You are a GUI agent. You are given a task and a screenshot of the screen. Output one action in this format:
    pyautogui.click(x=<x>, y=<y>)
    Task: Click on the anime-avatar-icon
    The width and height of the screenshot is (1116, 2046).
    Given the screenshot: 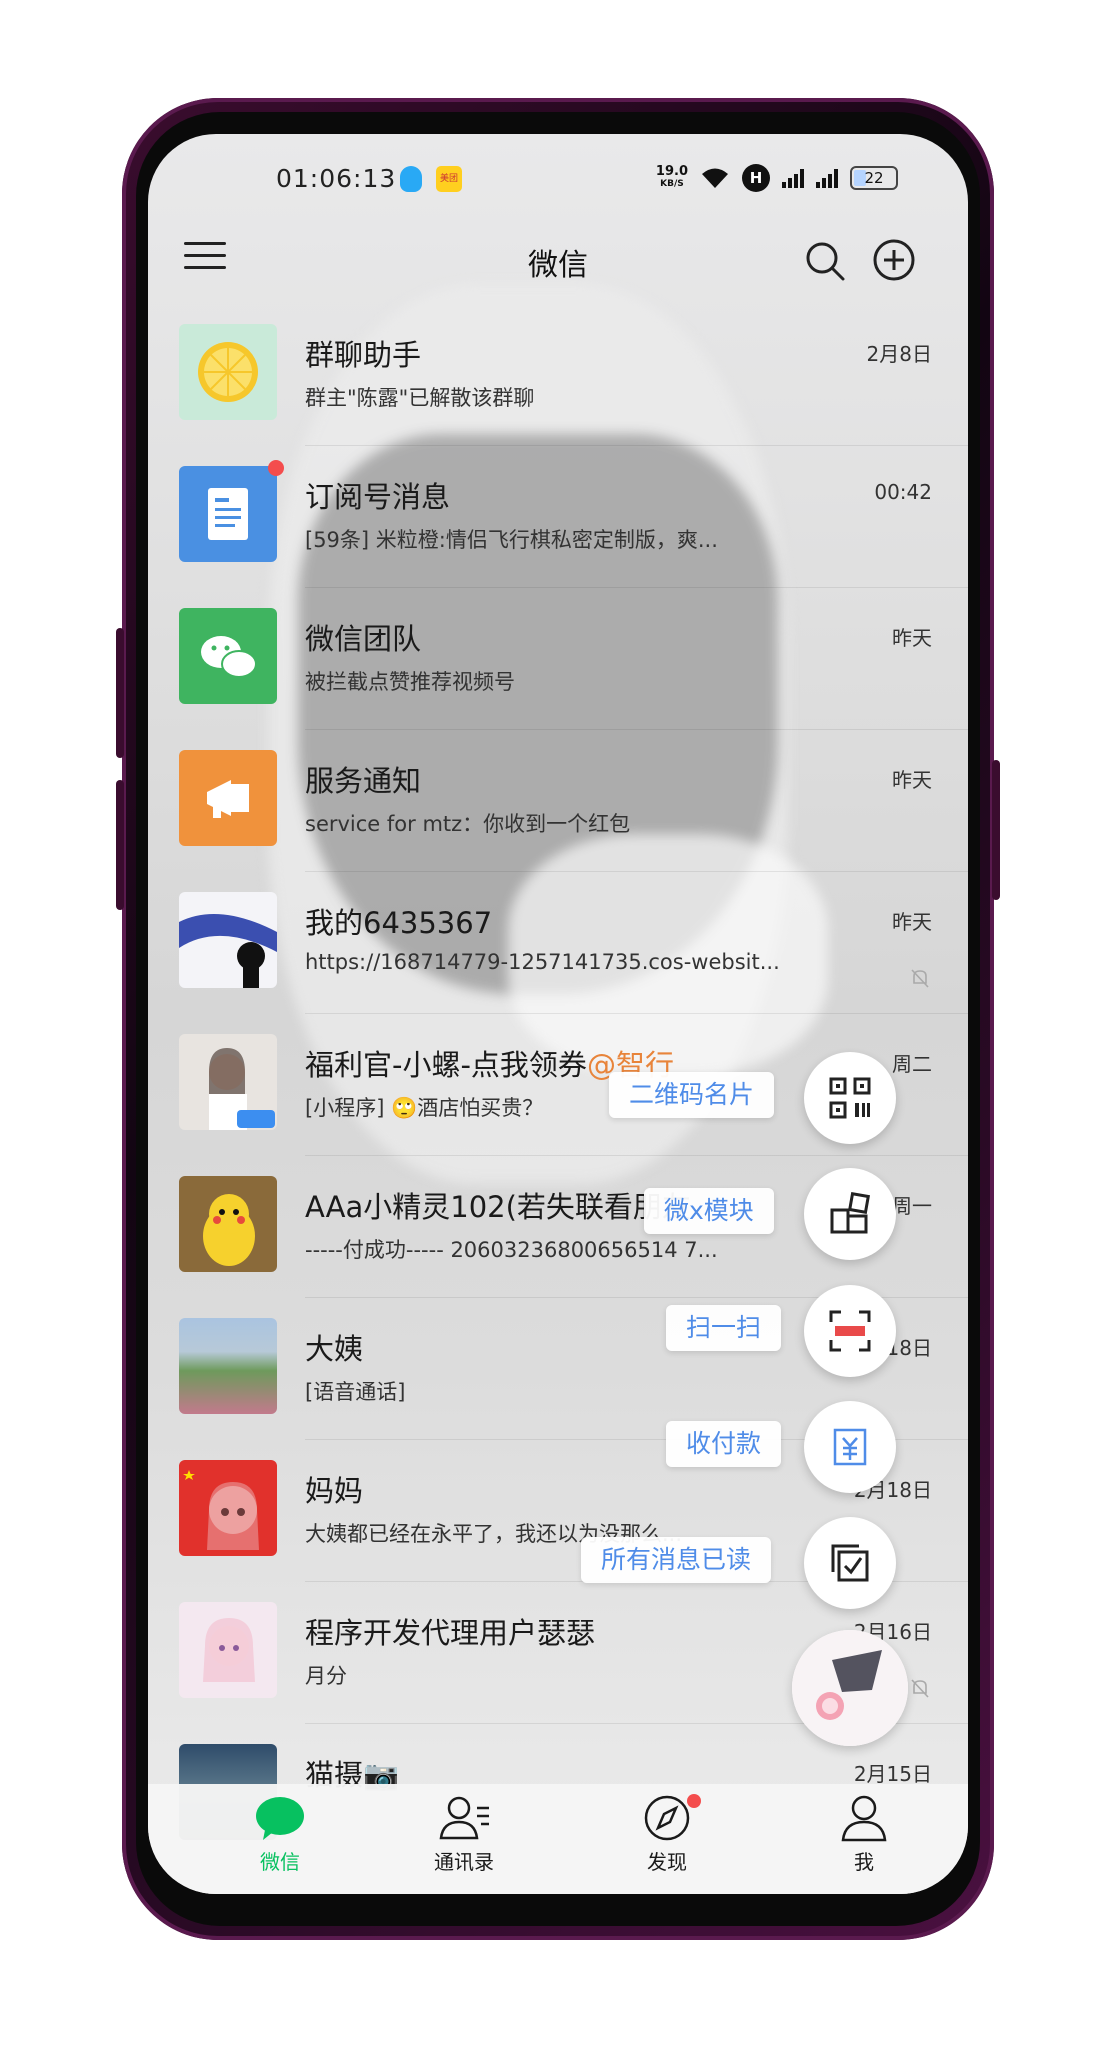 What is the action you would take?
    pyautogui.click(x=850, y=1688)
    